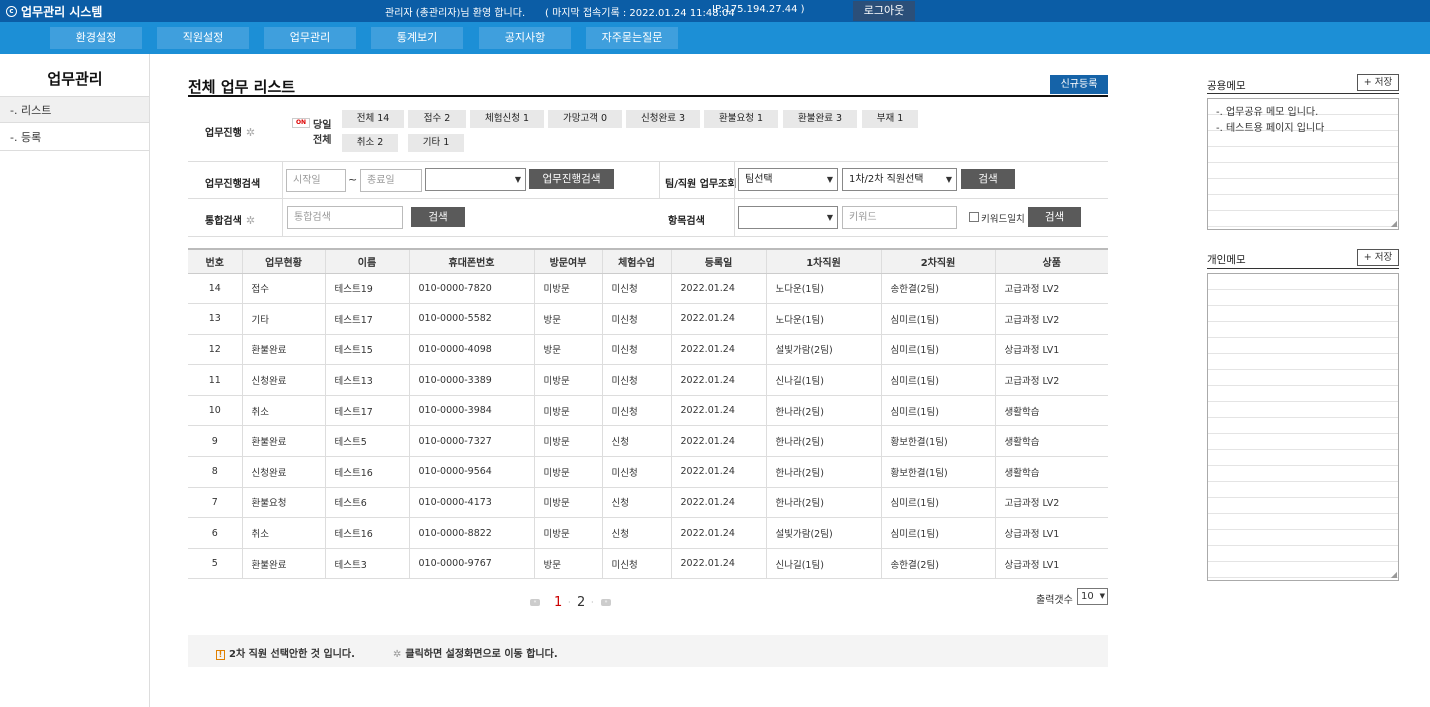 This screenshot has height=707, width=1430. Describe the element at coordinates (823, 289) in the screenshot. I see `cell-staff1: 노다운(1팀)` at that location.